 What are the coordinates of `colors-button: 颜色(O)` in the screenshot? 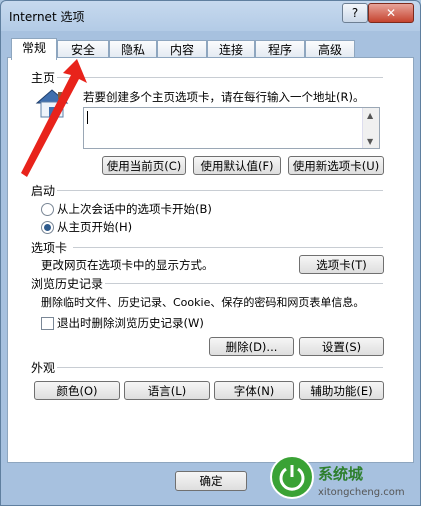 It's located at (77, 390).